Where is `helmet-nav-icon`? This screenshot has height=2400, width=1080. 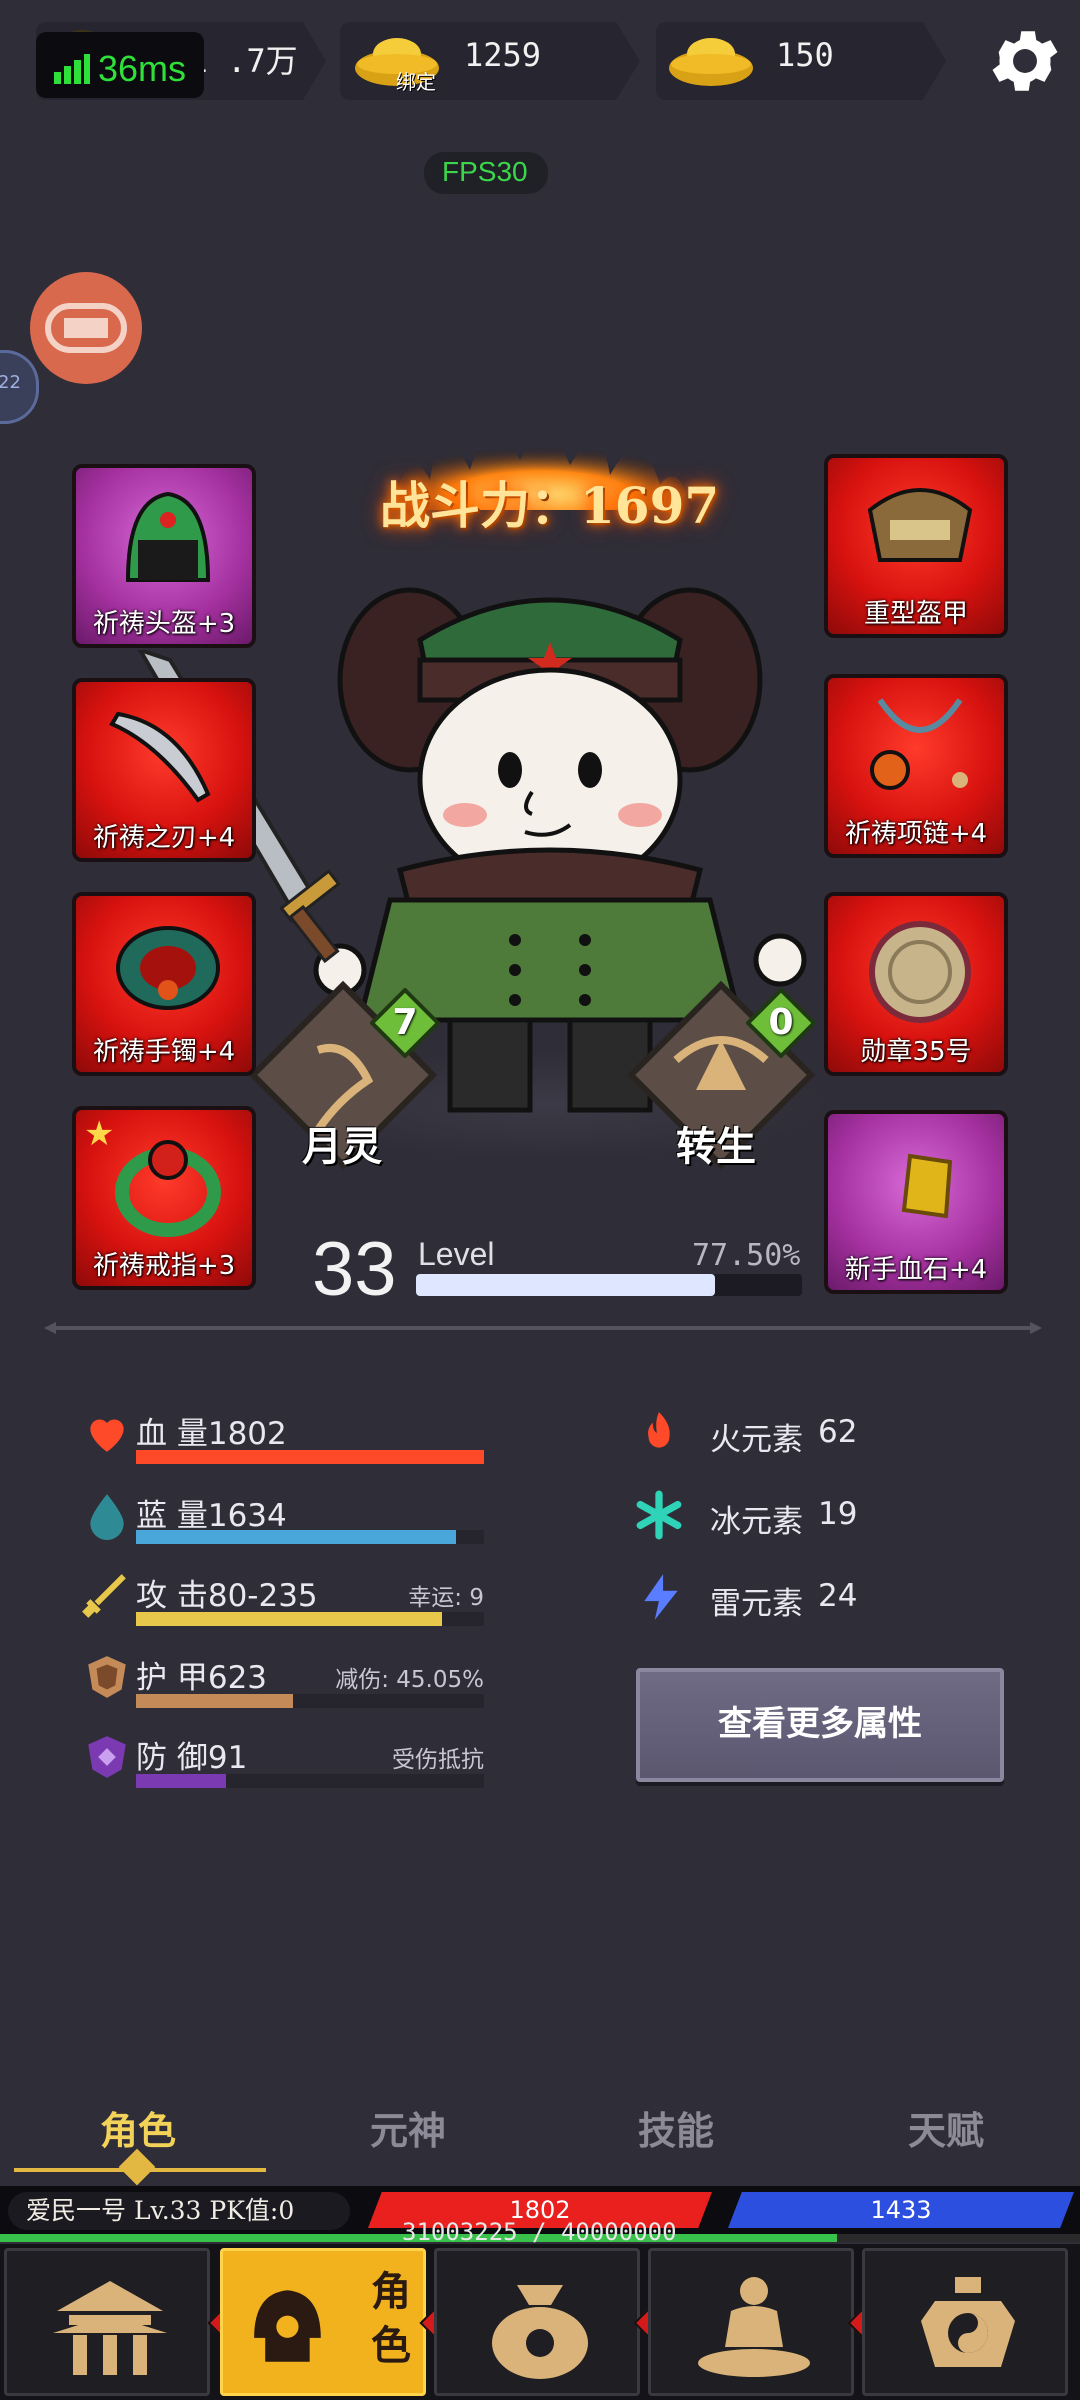 helmet-nav-icon is located at coordinates (287, 2326).